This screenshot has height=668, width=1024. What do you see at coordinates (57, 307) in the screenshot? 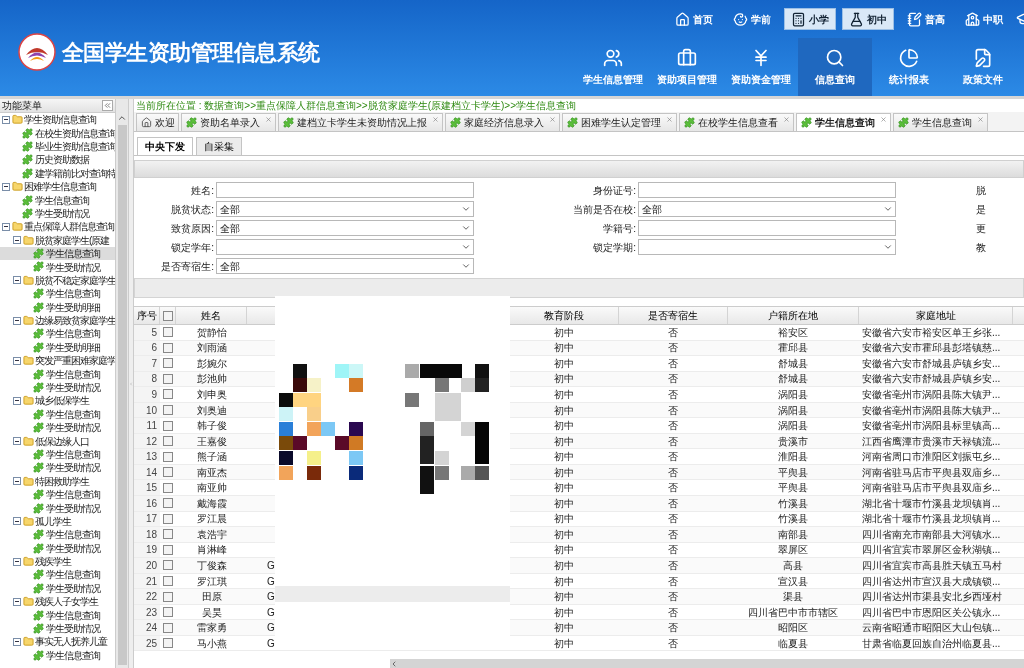
I see `tree-item: 学生受助明细` at bounding box center [57, 307].